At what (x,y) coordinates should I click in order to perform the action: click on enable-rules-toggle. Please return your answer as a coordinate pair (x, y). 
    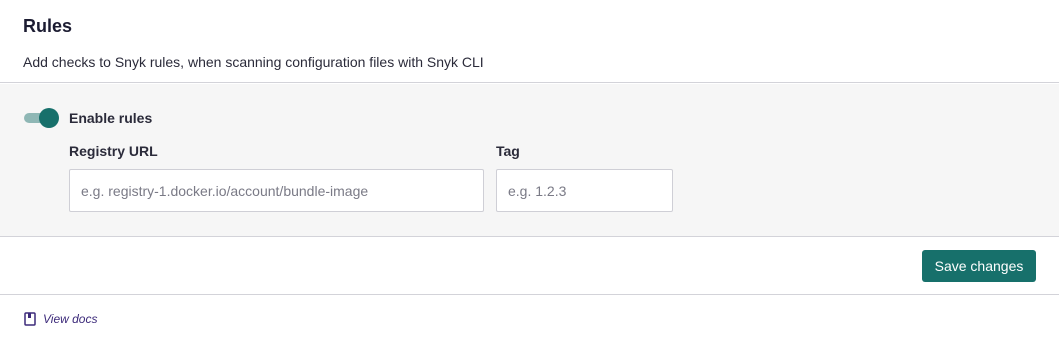
    Looking at the image, I should click on (41, 118).